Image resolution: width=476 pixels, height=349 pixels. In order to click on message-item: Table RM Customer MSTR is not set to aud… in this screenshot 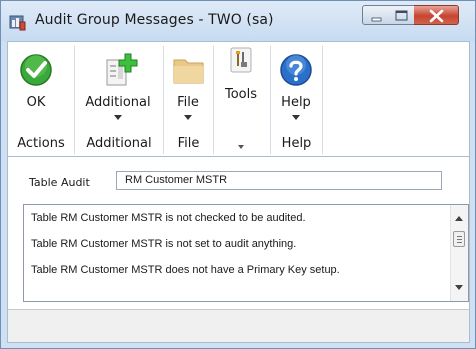, I will do `click(164, 244)`.